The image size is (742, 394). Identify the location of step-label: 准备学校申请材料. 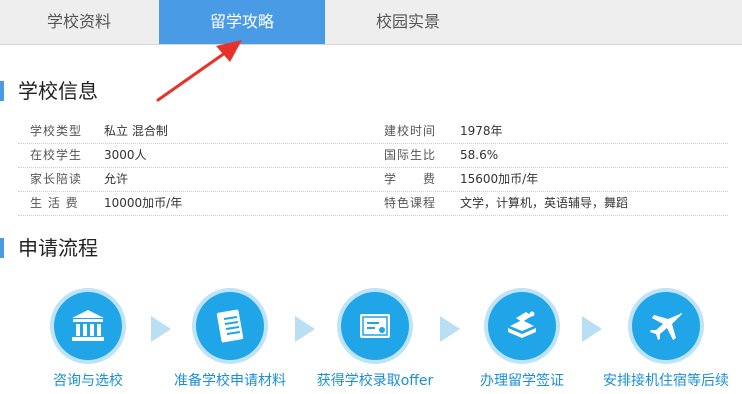
(230, 381).